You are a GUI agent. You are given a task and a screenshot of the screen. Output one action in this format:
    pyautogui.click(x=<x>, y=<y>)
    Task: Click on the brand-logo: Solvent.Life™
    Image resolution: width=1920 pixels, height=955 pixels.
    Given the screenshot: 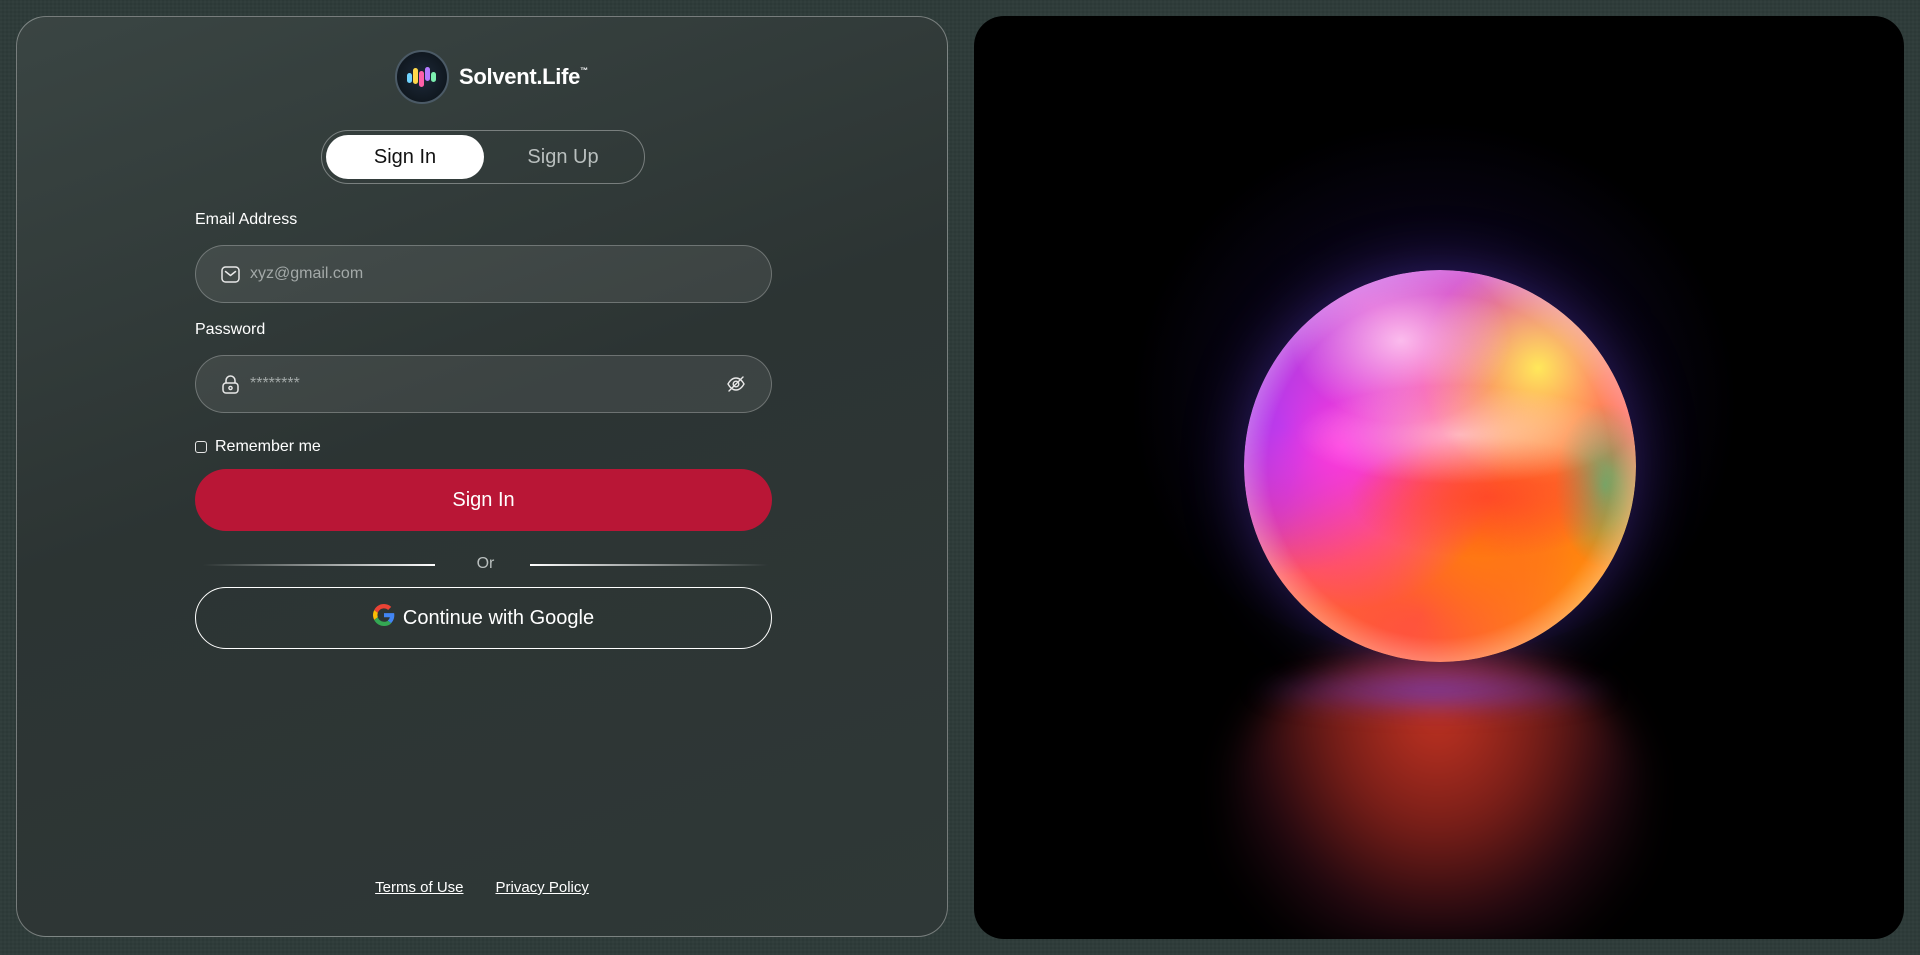 What is the action you would take?
    pyautogui.click(x=491, y=77)
    